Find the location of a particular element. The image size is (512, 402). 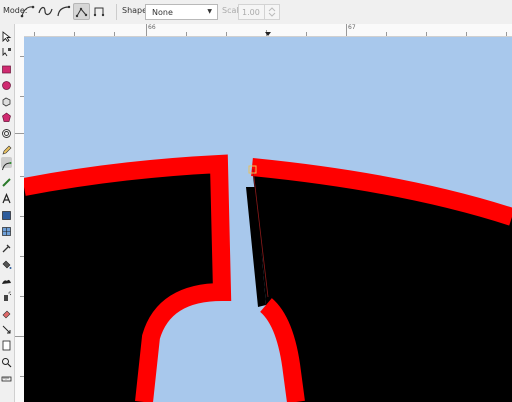

tool-mesh is located at coordinates (6, 229).